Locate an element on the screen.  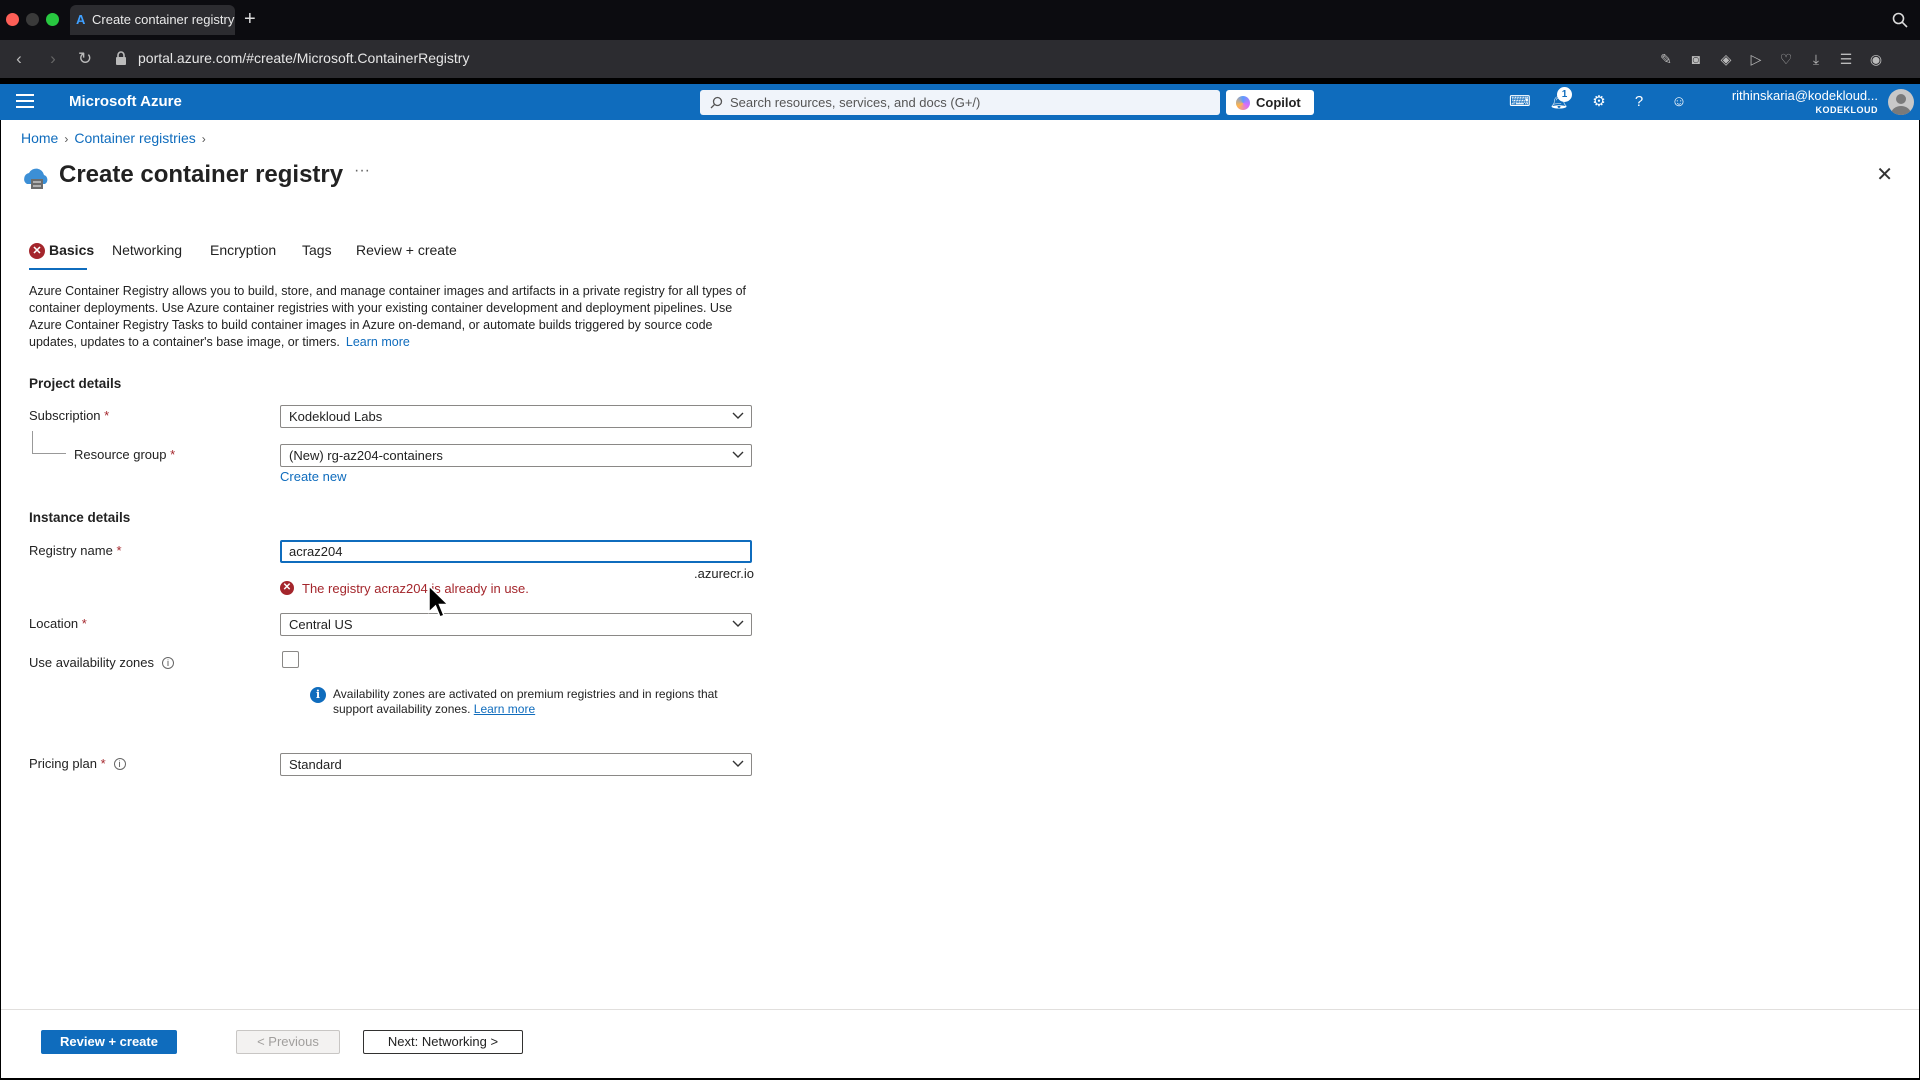
tab-tags: Tags is located at coordinates (317, 250).